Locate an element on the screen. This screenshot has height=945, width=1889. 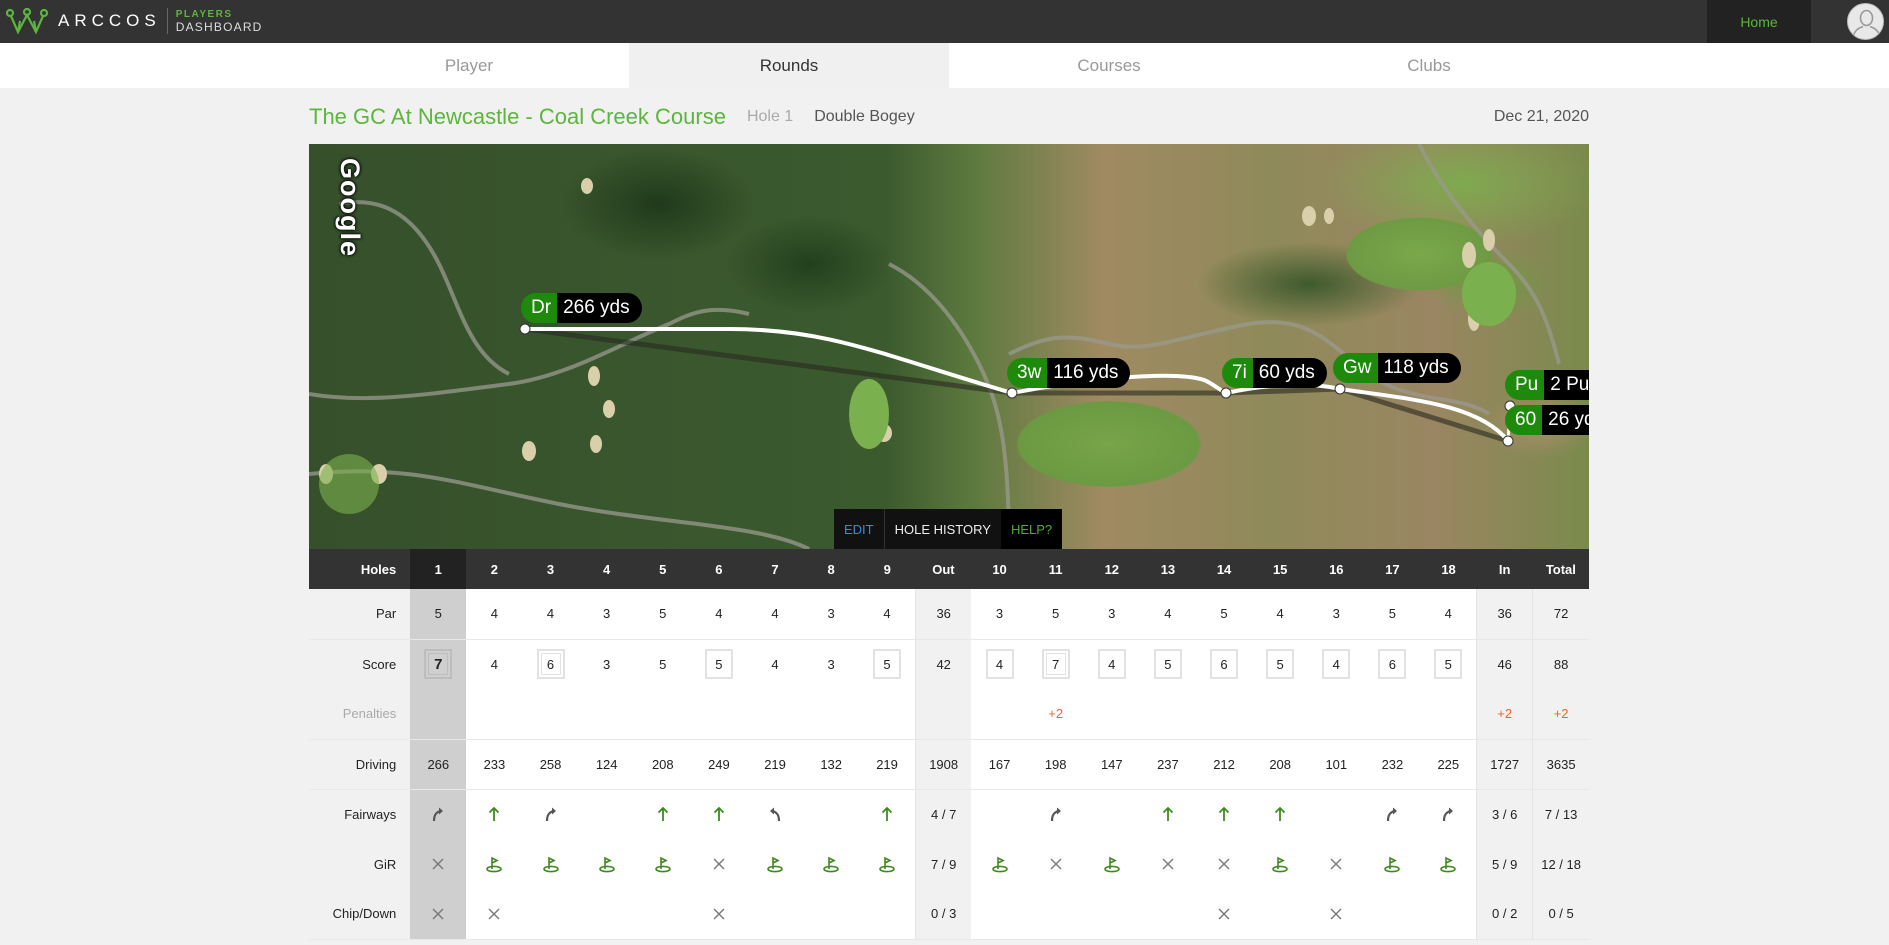
round-date: Dec 21, 2020 is located at coordinates (1541, 116).